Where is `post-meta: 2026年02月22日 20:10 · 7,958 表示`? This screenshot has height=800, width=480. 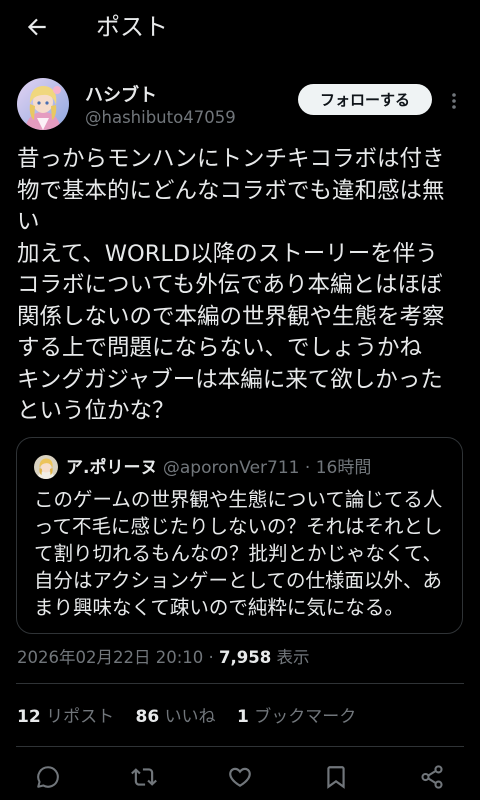
post-meta: 2026年02月22日 20:10 · 7,958 表示 is located at coordinates (163, 658).